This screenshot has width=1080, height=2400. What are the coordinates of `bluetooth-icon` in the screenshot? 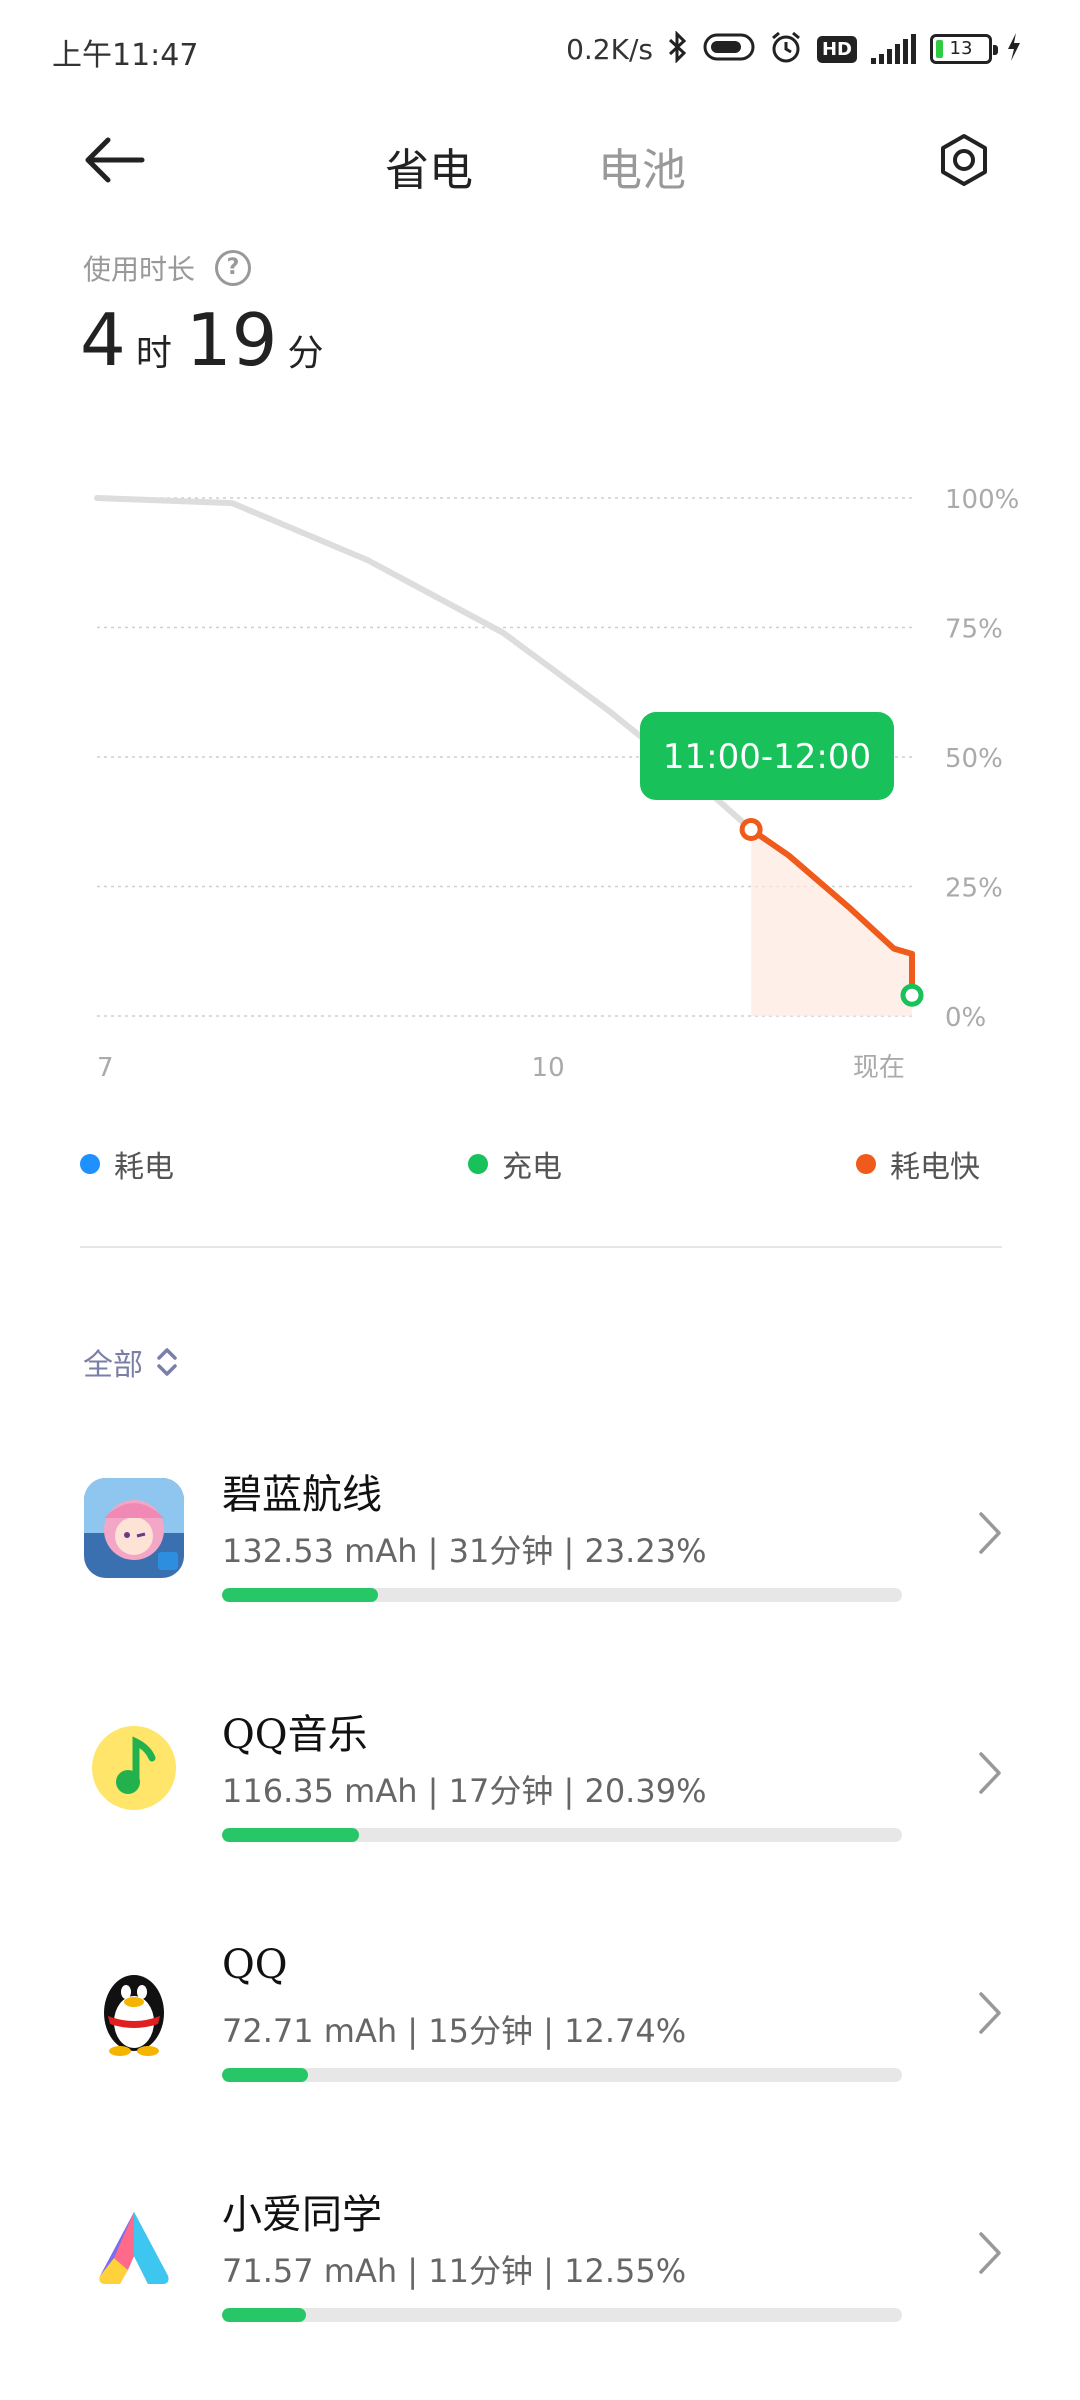 It's located at (678, 48).